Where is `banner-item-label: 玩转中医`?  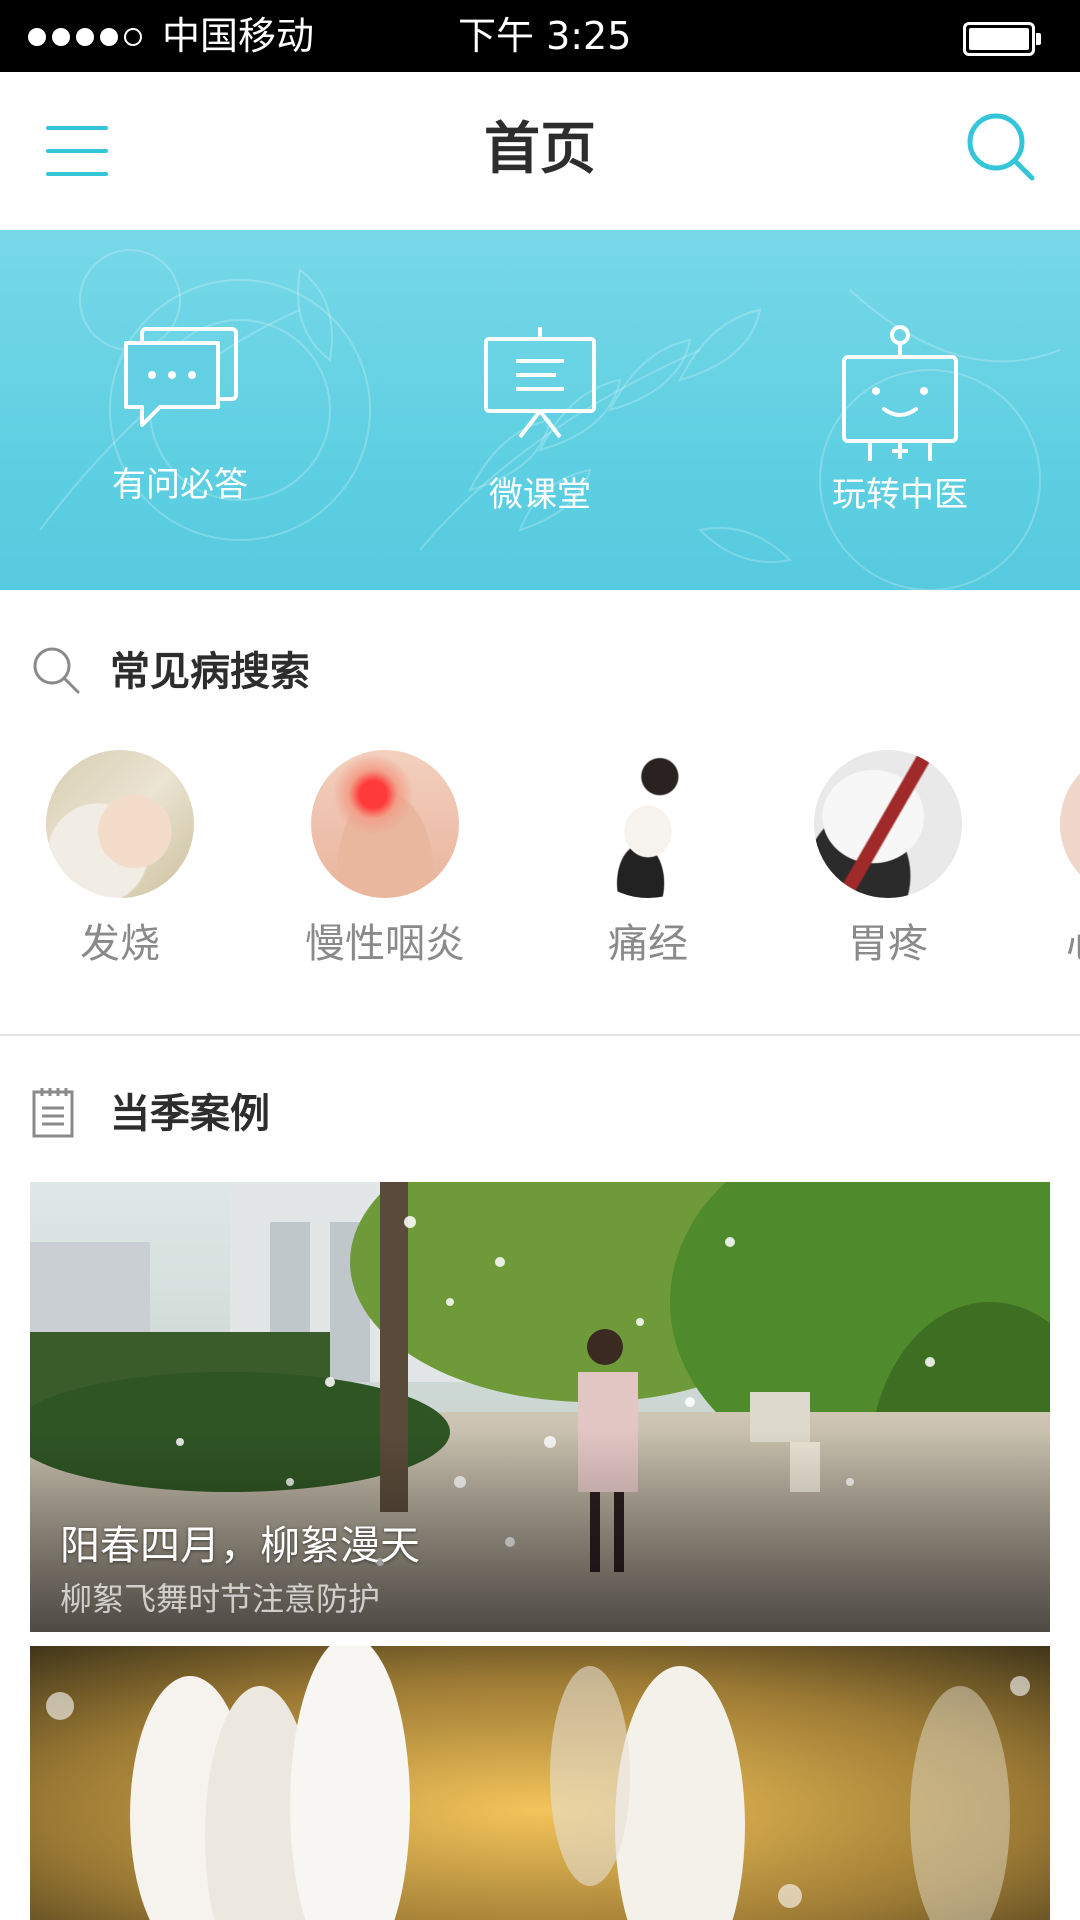 banner-item-label: 玩转中医 is located at coordinates (900, 495).